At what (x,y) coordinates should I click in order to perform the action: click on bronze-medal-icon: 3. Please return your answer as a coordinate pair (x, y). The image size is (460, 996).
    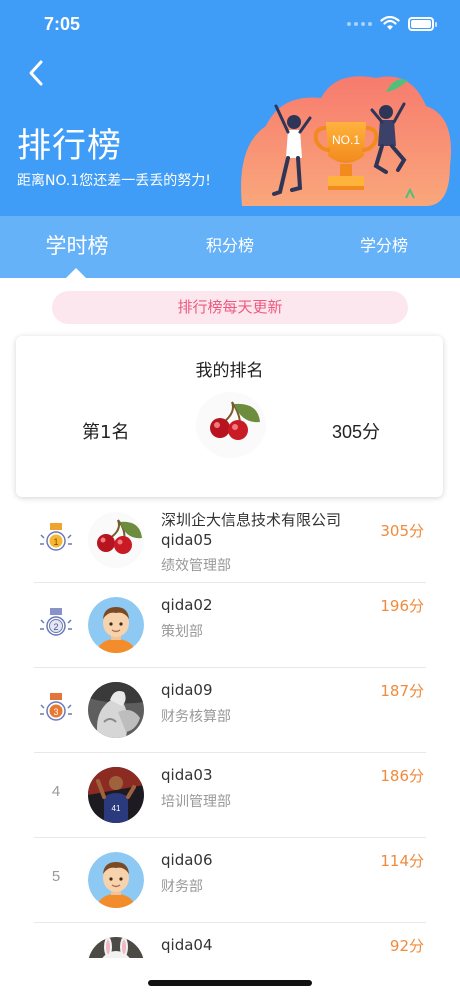
    Looking at the image, I should click on (56, 708).